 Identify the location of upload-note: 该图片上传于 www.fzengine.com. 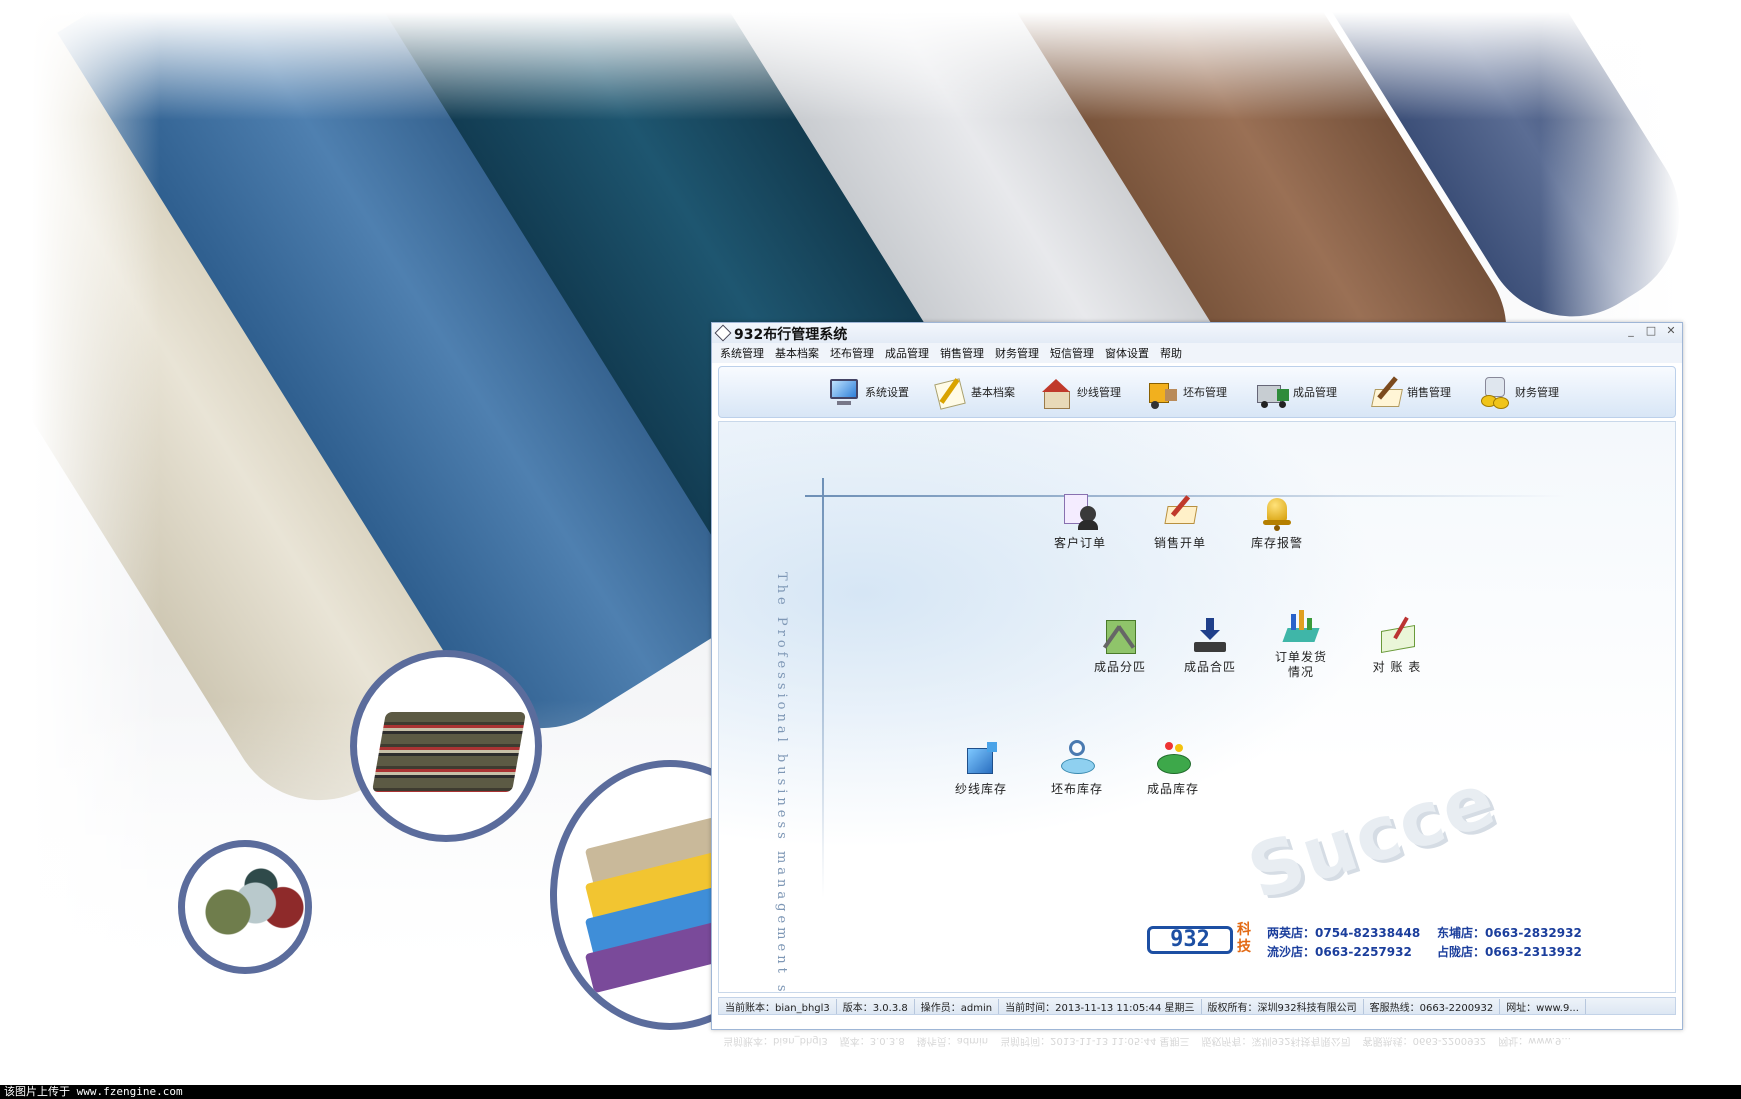
(93, 1091).